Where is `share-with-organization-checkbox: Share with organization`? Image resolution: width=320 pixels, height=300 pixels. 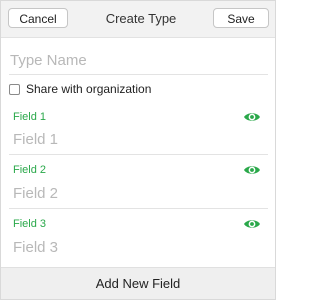 share-with-organization-checkbox: Share with organization is located at coordinates (80, 89).